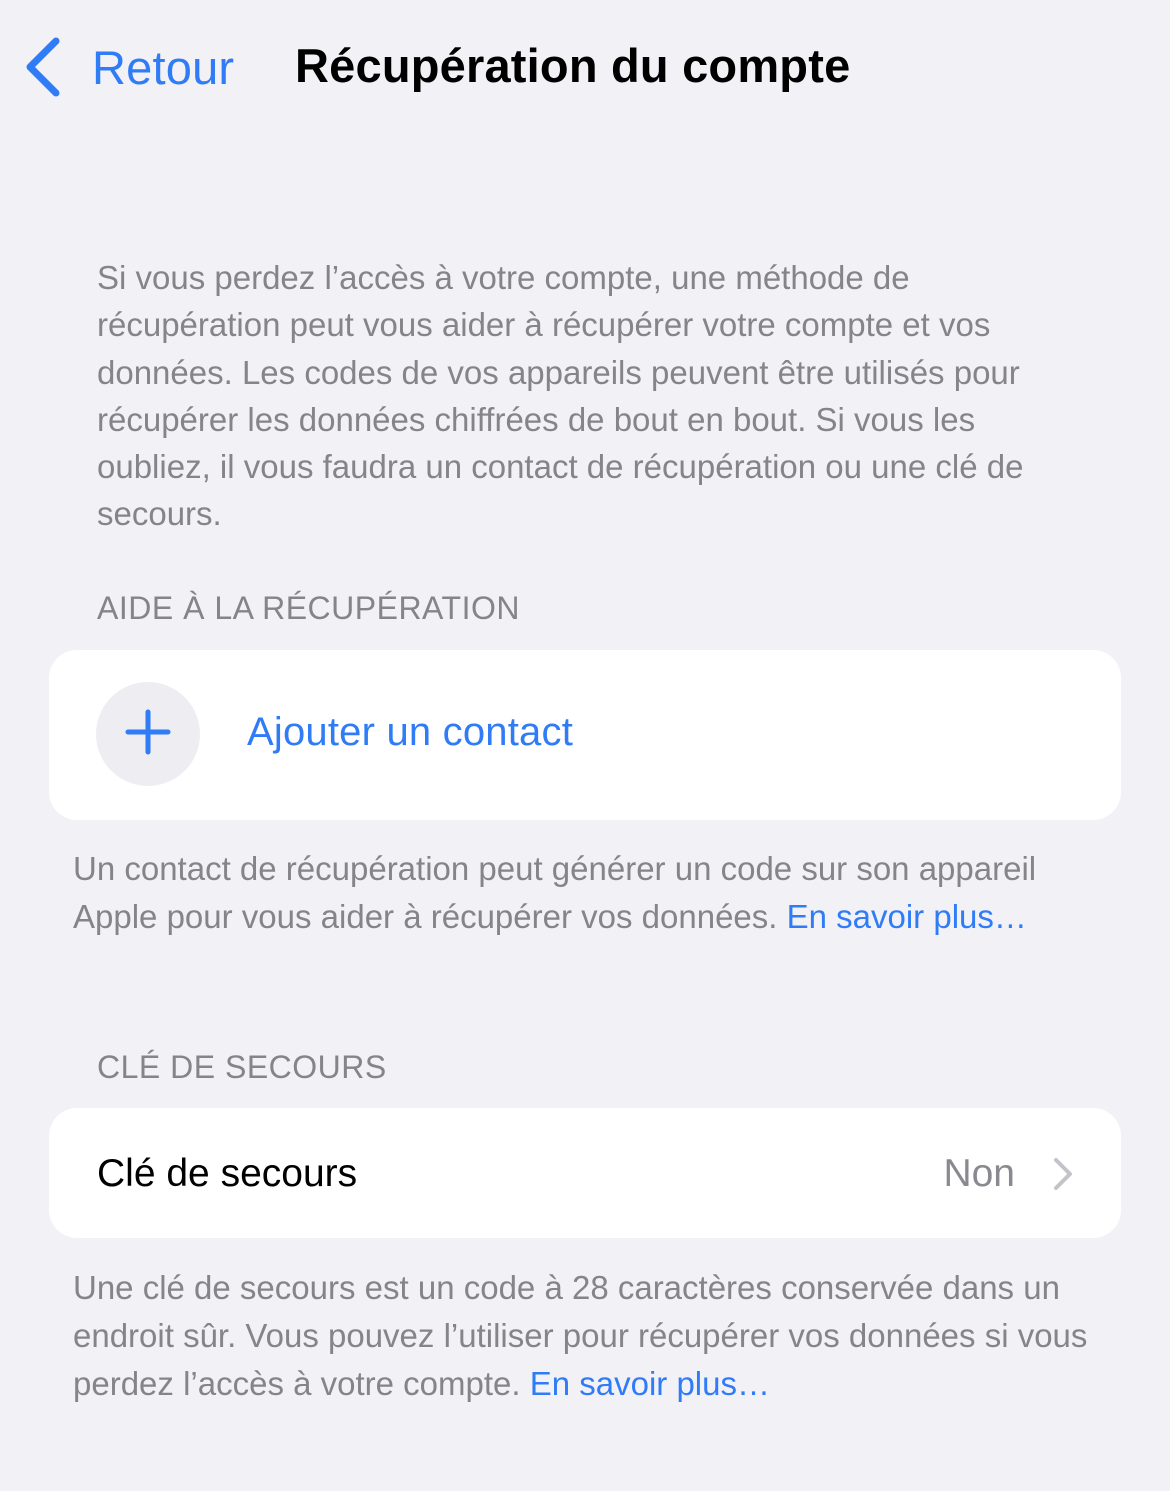  I want to click on recovery-key-value: Non, so click(979, 1173).